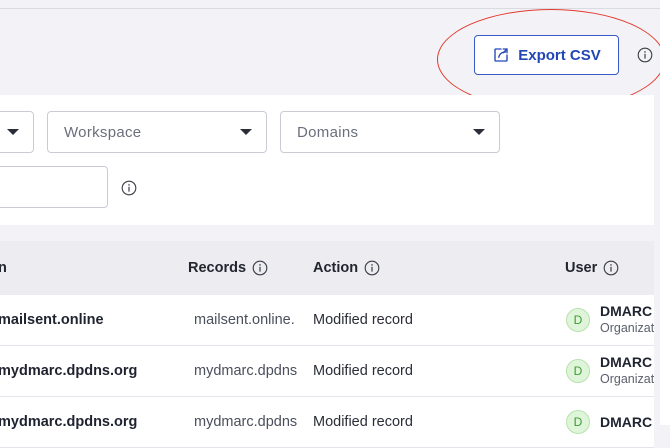  I want to click on records-cell: mailsent.online., so click(244, 320).